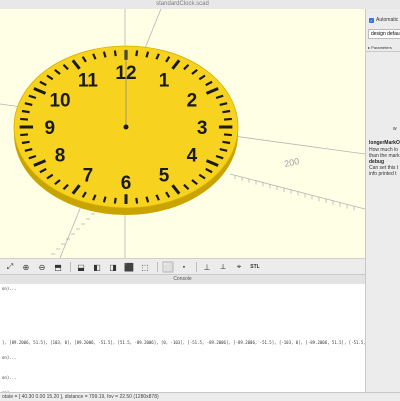  I want to click on clock-number: 7, so click(88, 176).